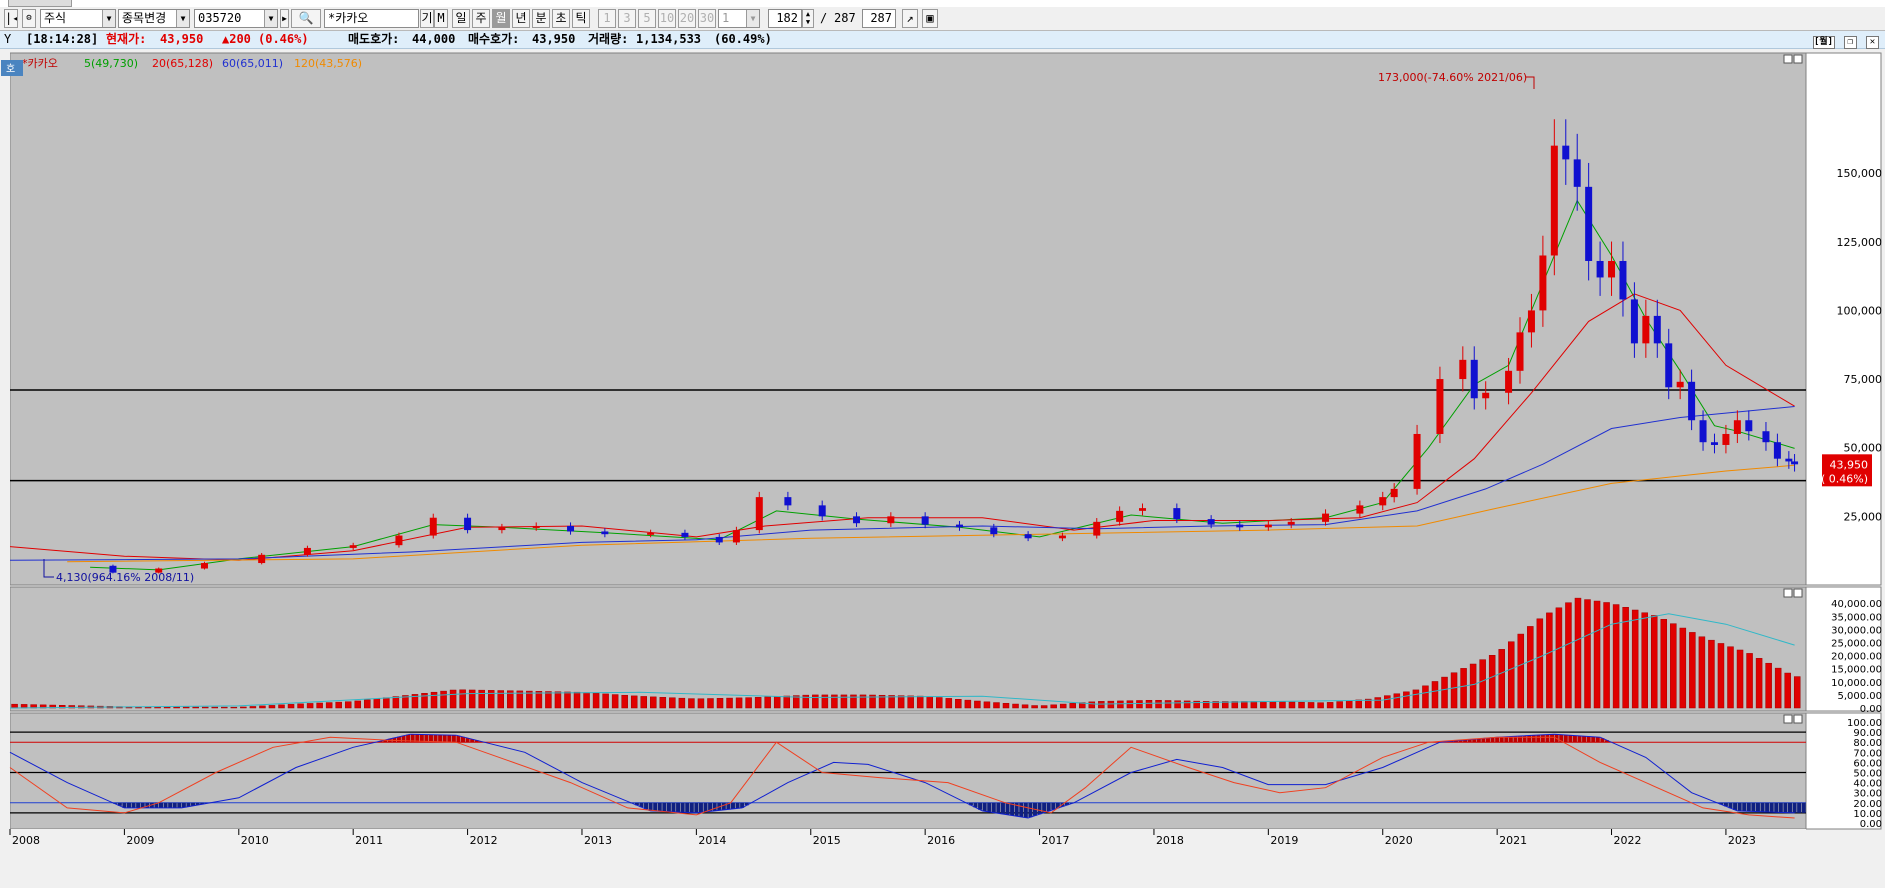 The height and width of the screenshot is (888, 1885). What do you see at coordinates (461, 18) in the screenshot?
I see `period-btn-day: 일` at bounding box center [461, 18].